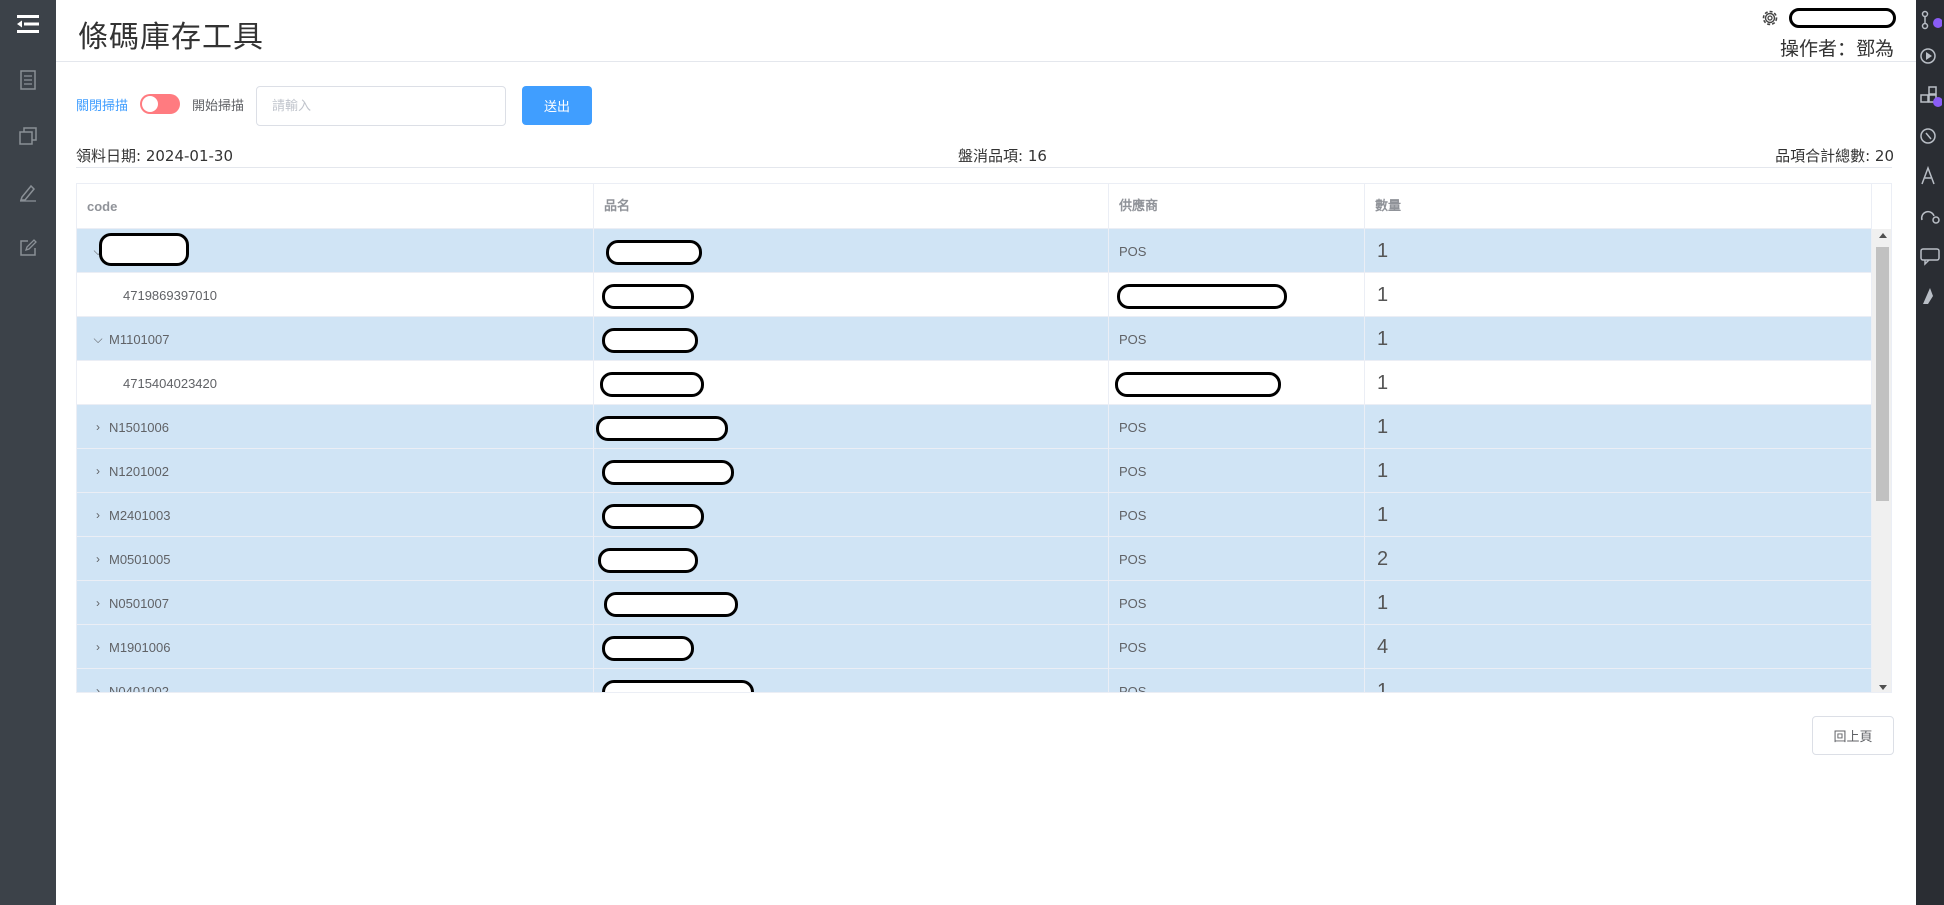 The image size is (1944, 905). I want to click on chevron-down-icon: ⌵, so click(98, 339).